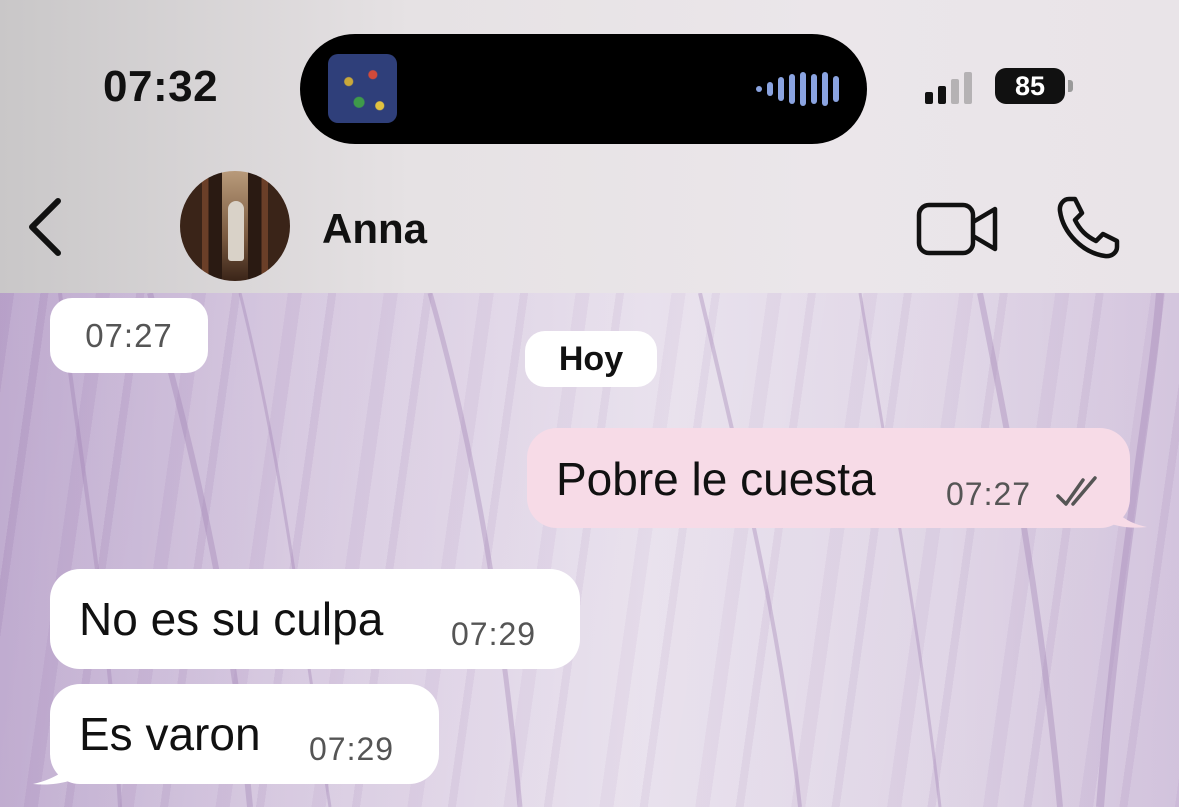  Describe the element at coordinates (1076, 491) in the screenshot. I see `double-check-icon` at that location.